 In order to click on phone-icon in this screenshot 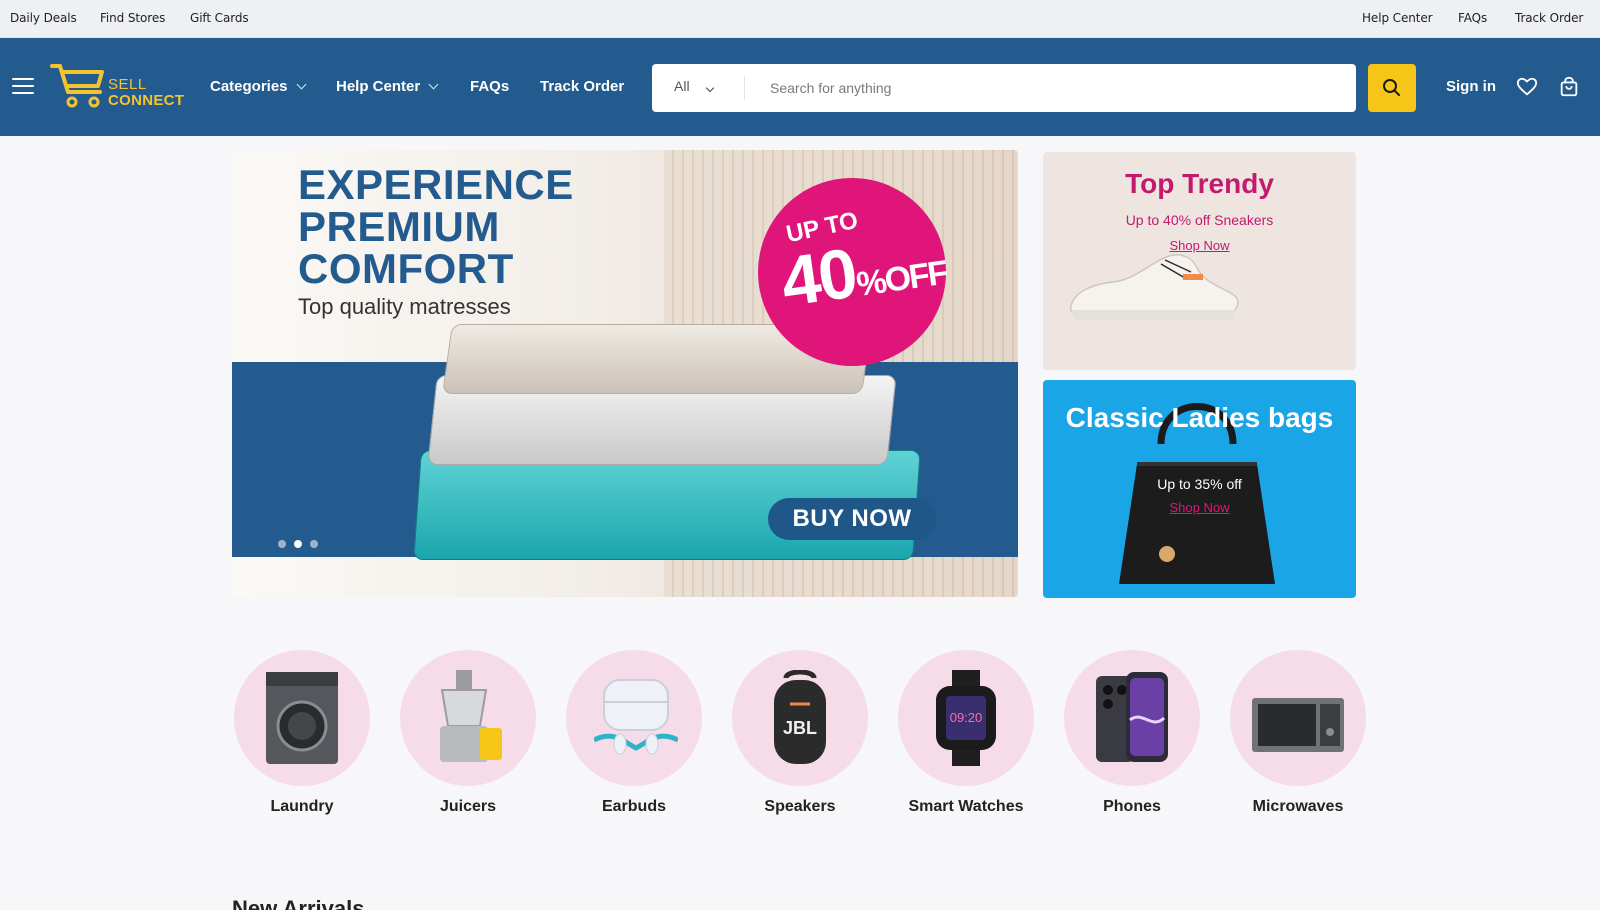, I will do `click(1132, 717)`.